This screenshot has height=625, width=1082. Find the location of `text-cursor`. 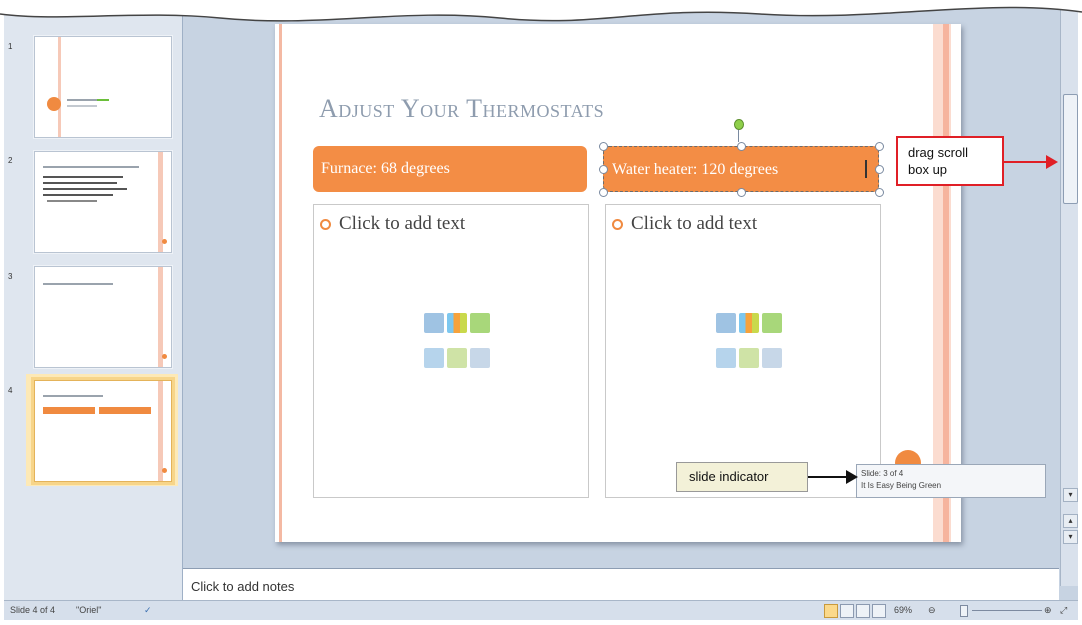

text-cursor is located at coordinates (866, 169).